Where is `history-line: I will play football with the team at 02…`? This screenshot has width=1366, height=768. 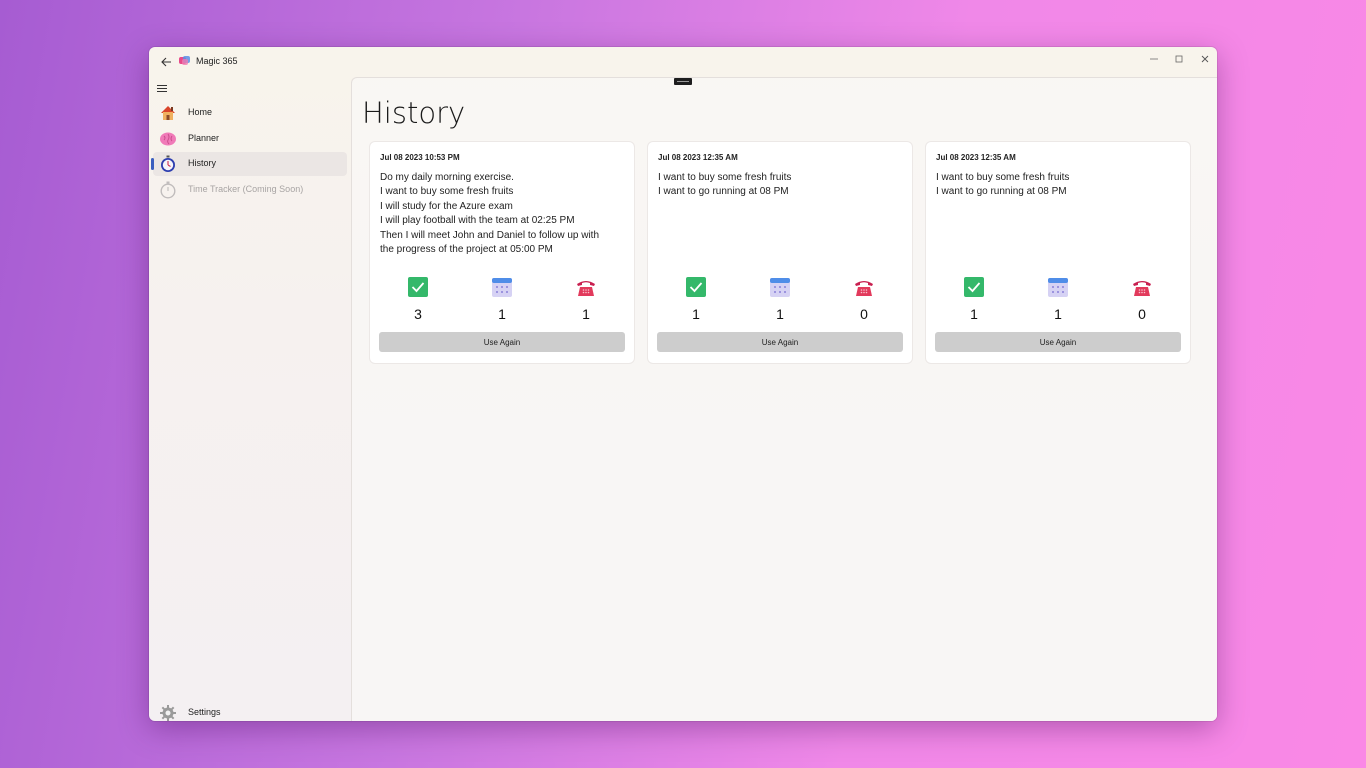
history-line: I will play football with the team at 02… is located at coordinates (477, 221).